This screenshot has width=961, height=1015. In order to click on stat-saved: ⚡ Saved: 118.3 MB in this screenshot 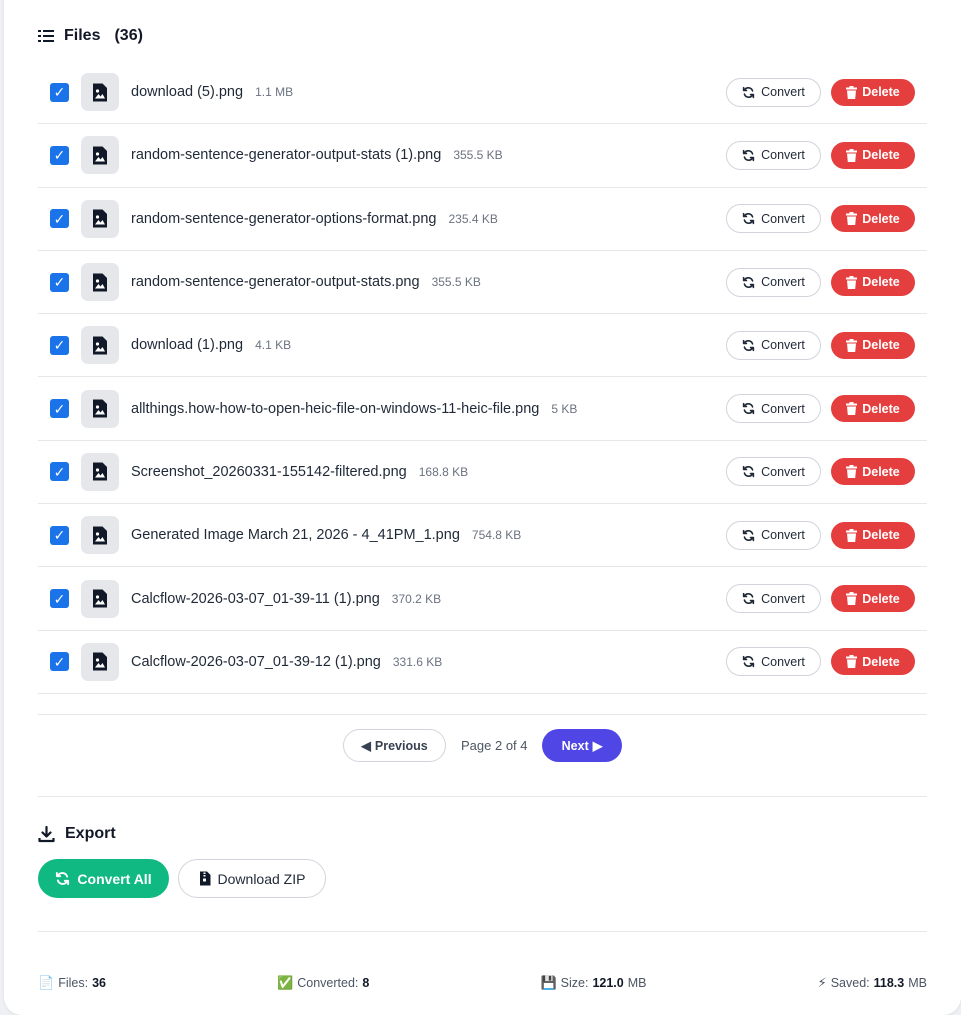, I will do `click(872, 983)`.